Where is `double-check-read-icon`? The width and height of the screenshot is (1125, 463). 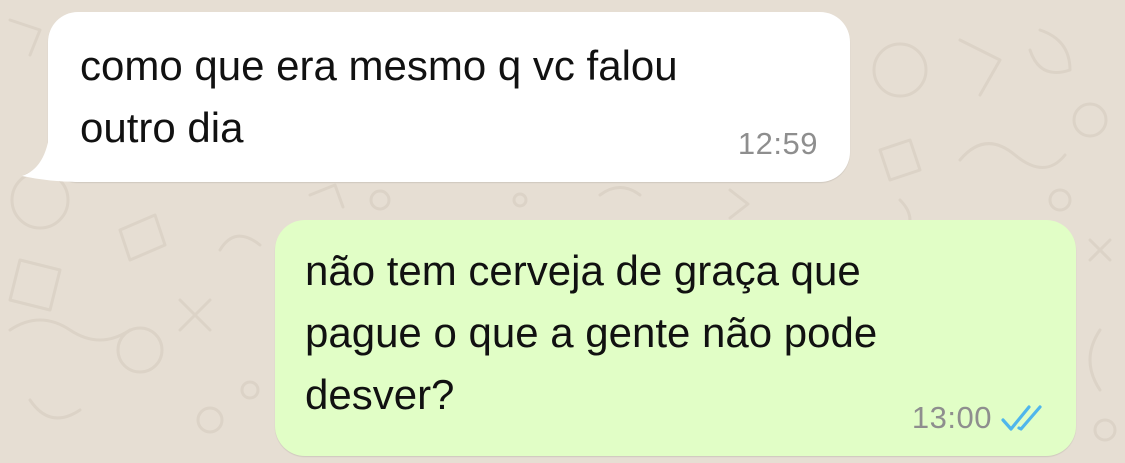 double-check-read-icon is located at coordinates (1021, 418).